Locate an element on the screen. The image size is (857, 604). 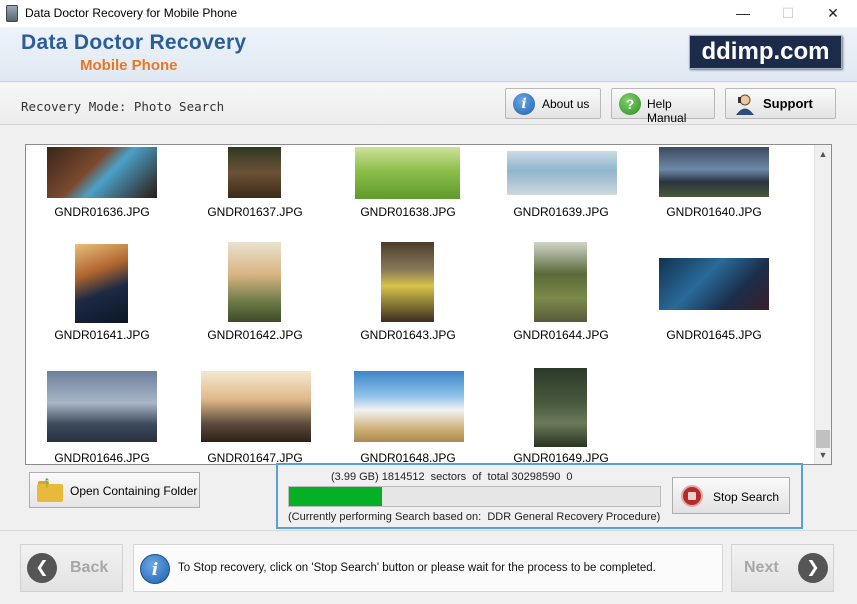
about-us-label: About us is located at coordinates (566, 104).